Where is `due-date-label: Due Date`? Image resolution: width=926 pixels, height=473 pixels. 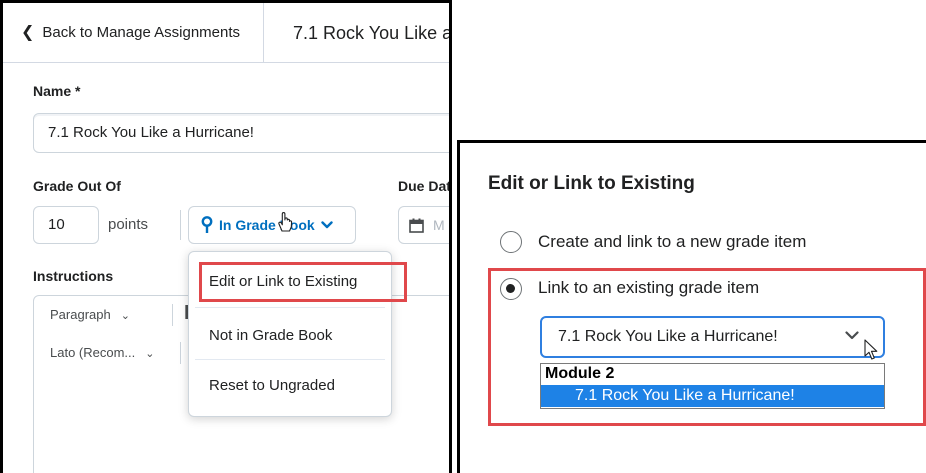 due-date-label: Due Date is located at coordinates (424, 186).